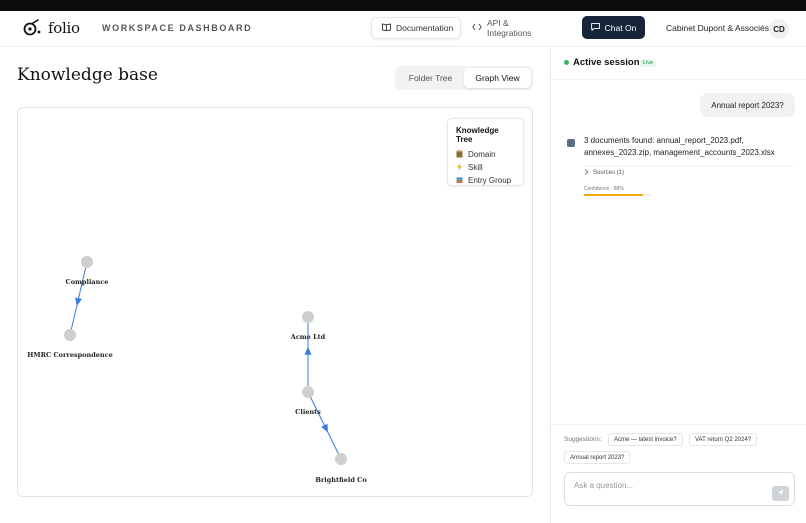 The width and height of the screenshot is (806, 523). Describe the element at coordinates (609, 173) in the screenshot. I see `sources-label: Sources (1)` at that location.